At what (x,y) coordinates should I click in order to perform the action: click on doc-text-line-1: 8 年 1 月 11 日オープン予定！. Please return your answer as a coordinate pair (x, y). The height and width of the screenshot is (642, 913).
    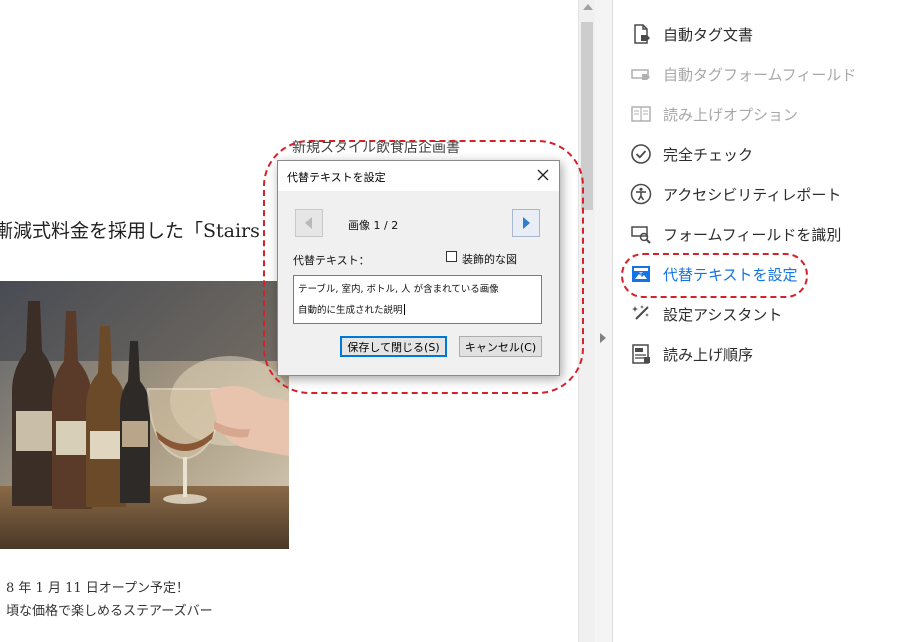
    Looking at the image, I should click on (97, 588).